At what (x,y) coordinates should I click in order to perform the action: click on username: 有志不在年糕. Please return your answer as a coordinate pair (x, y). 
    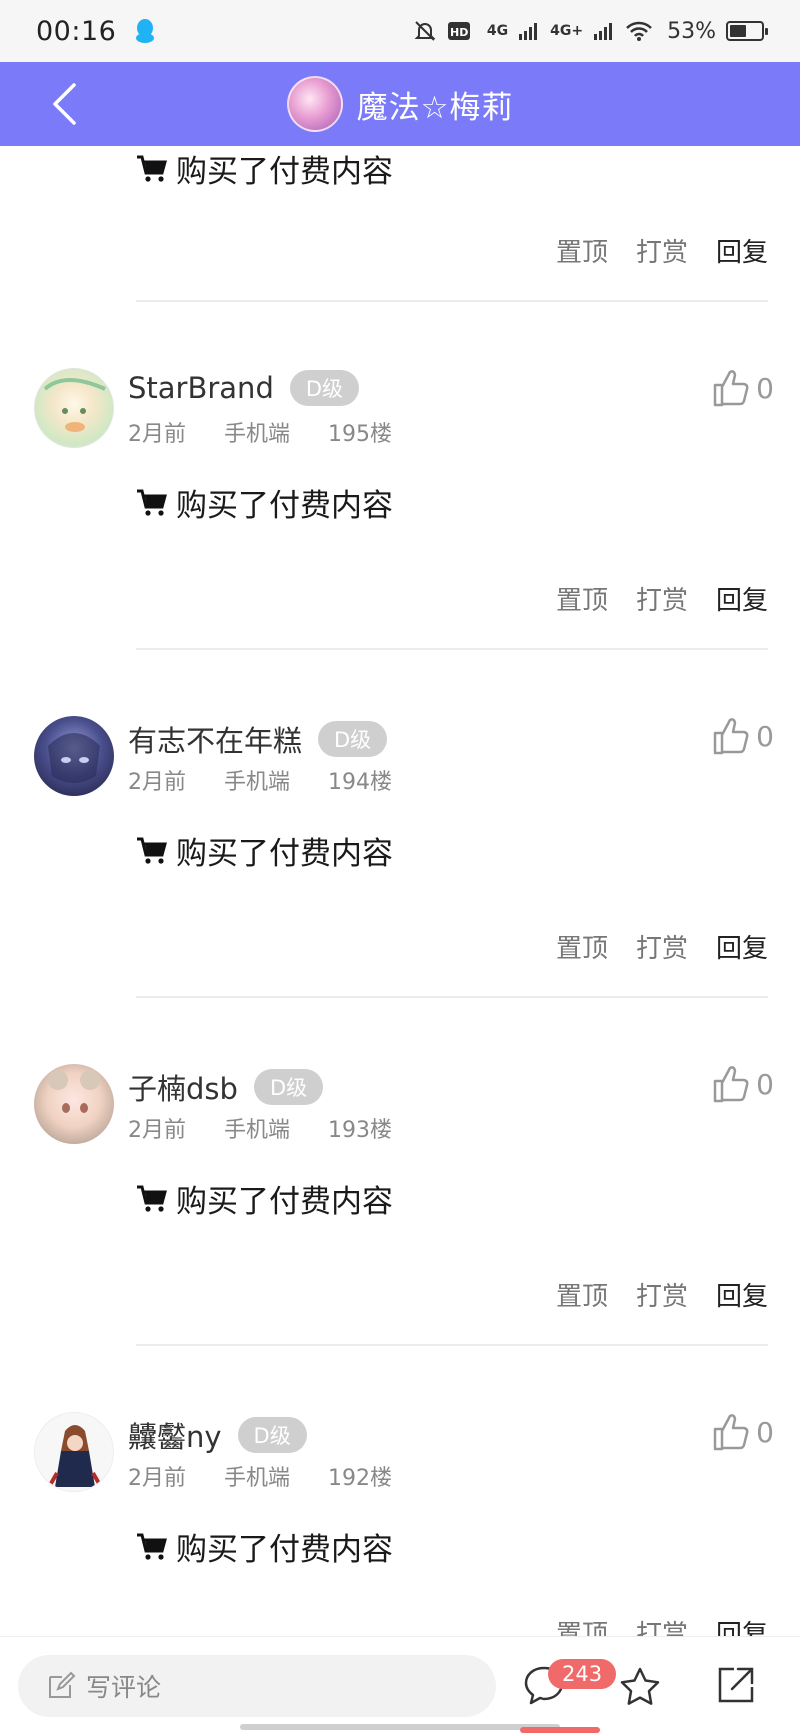
    Looking at the image, I should click on (215, 739).